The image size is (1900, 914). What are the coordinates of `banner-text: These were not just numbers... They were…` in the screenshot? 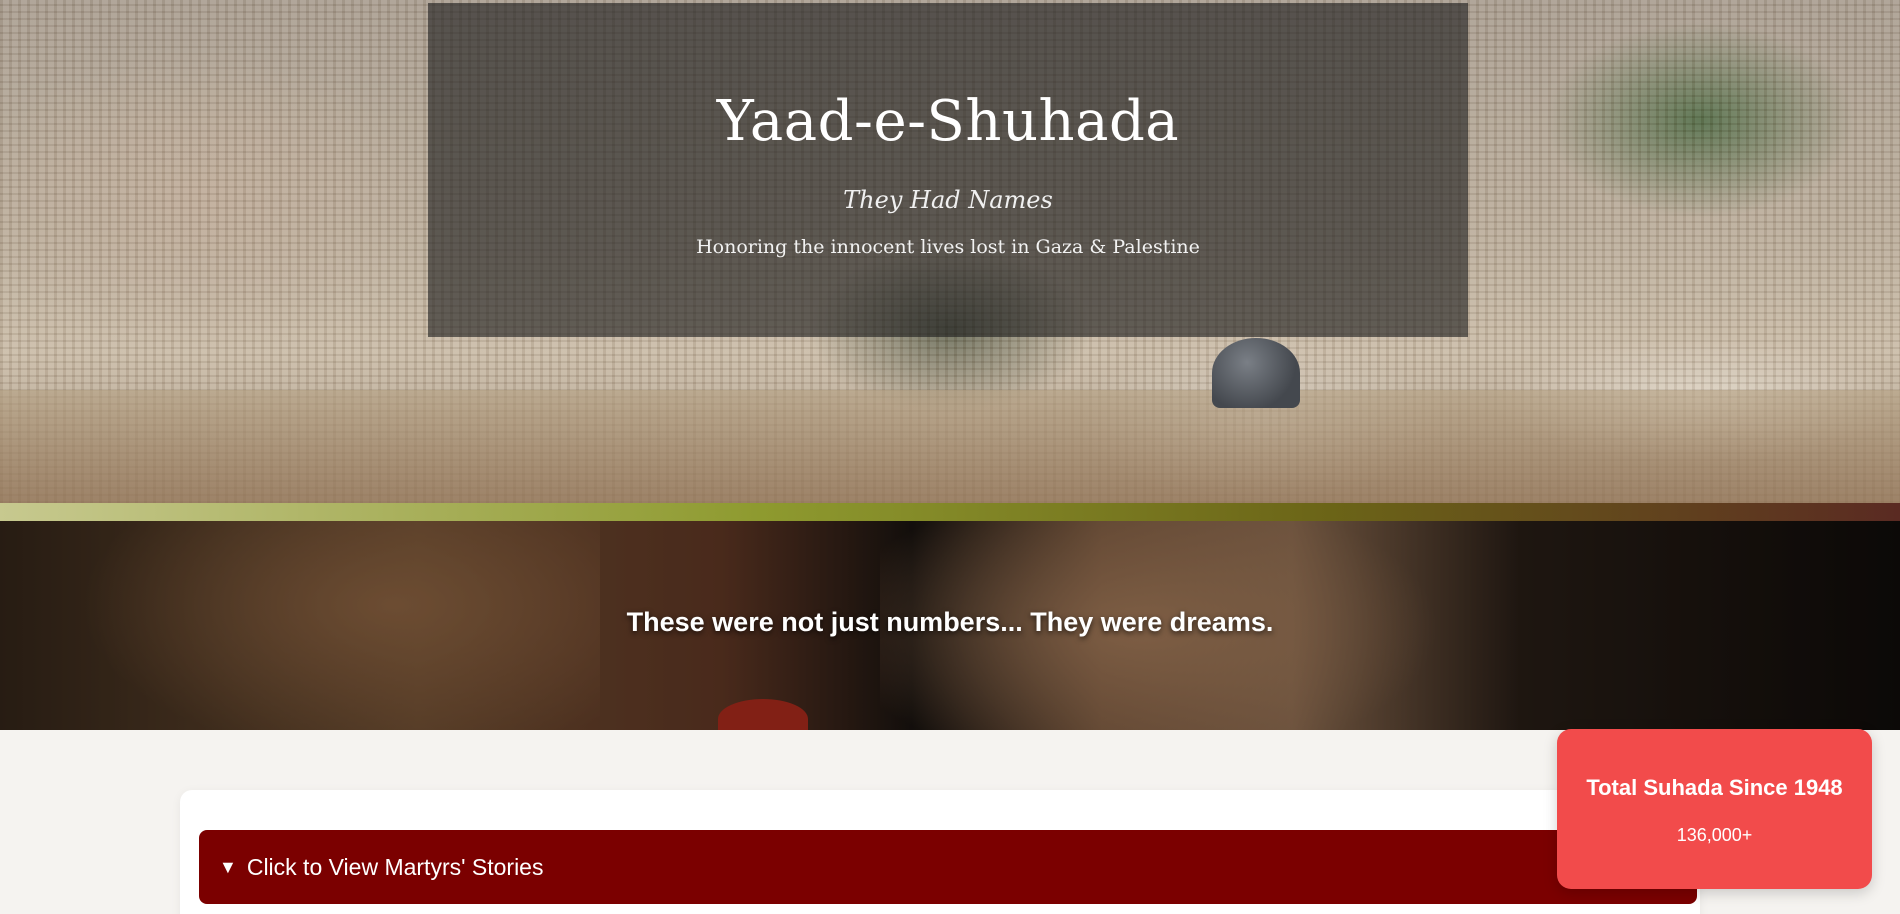 It's located at (950, 622).